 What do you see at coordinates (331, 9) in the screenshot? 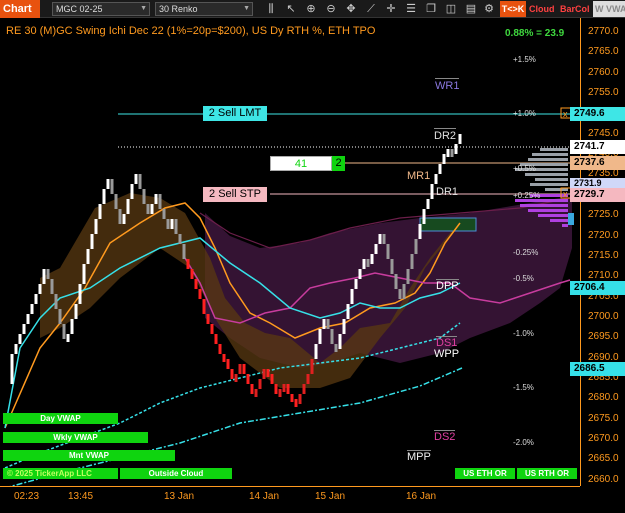
I see `zoom-out-icon: ⊖` at bounding box center [331, 9].